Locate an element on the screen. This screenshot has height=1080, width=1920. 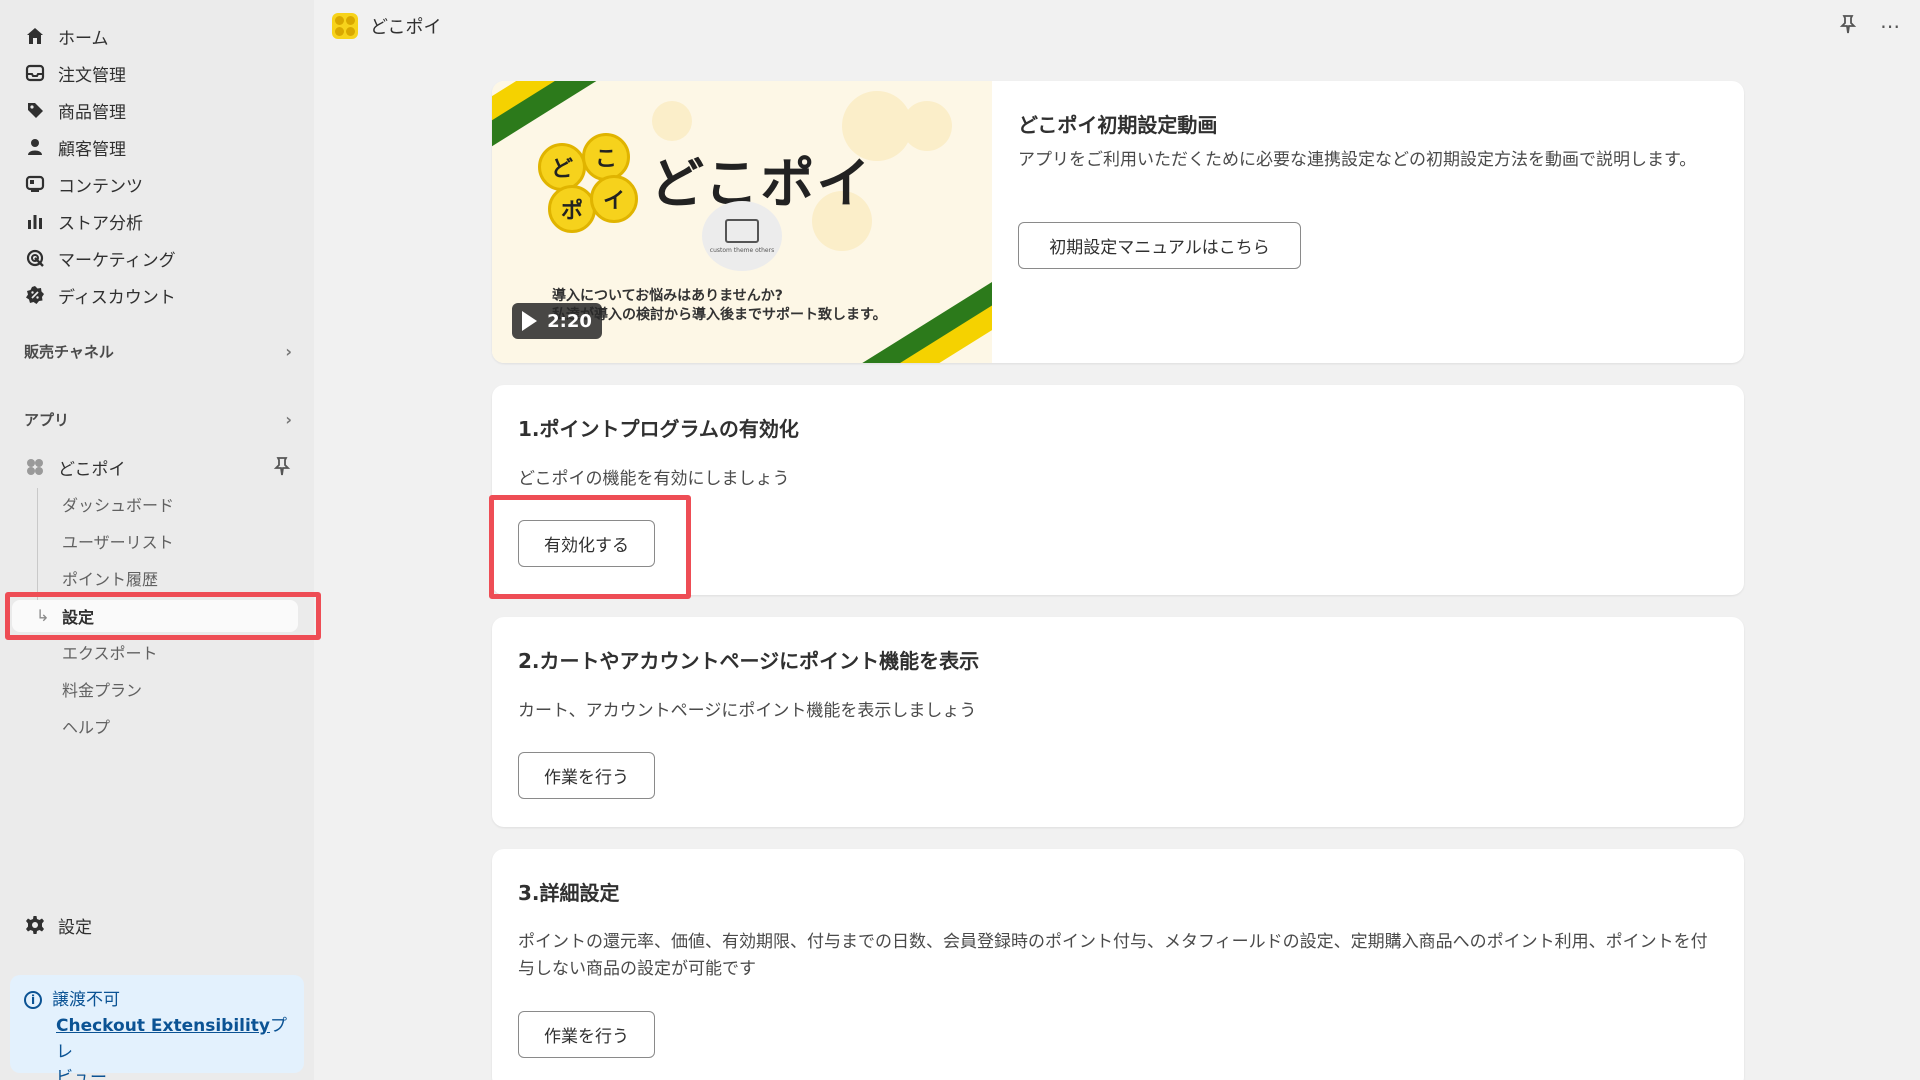
thumbnail-icon-caption: custom theme others is located at coordinates (742, 250).